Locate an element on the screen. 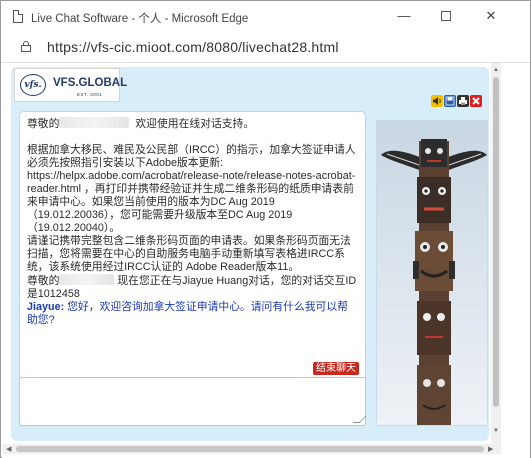  vfs-logo-name: VFS.GLOBAL is located at coordinates (90, 83).